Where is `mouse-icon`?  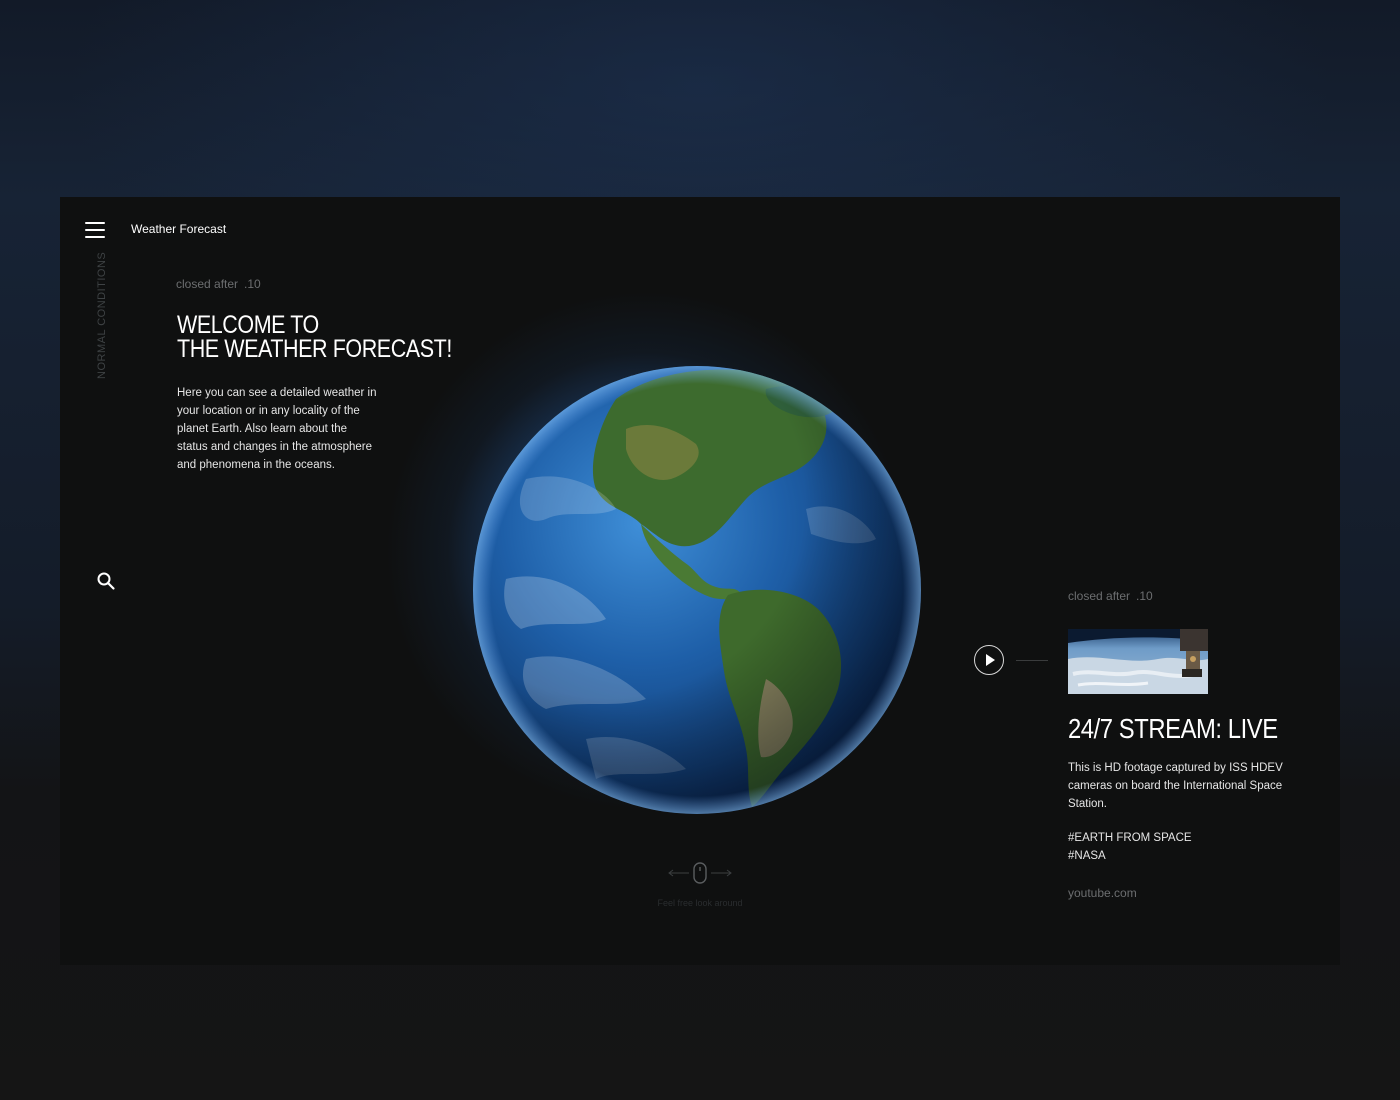 mouse-icon is located at coordinates (700, 873).